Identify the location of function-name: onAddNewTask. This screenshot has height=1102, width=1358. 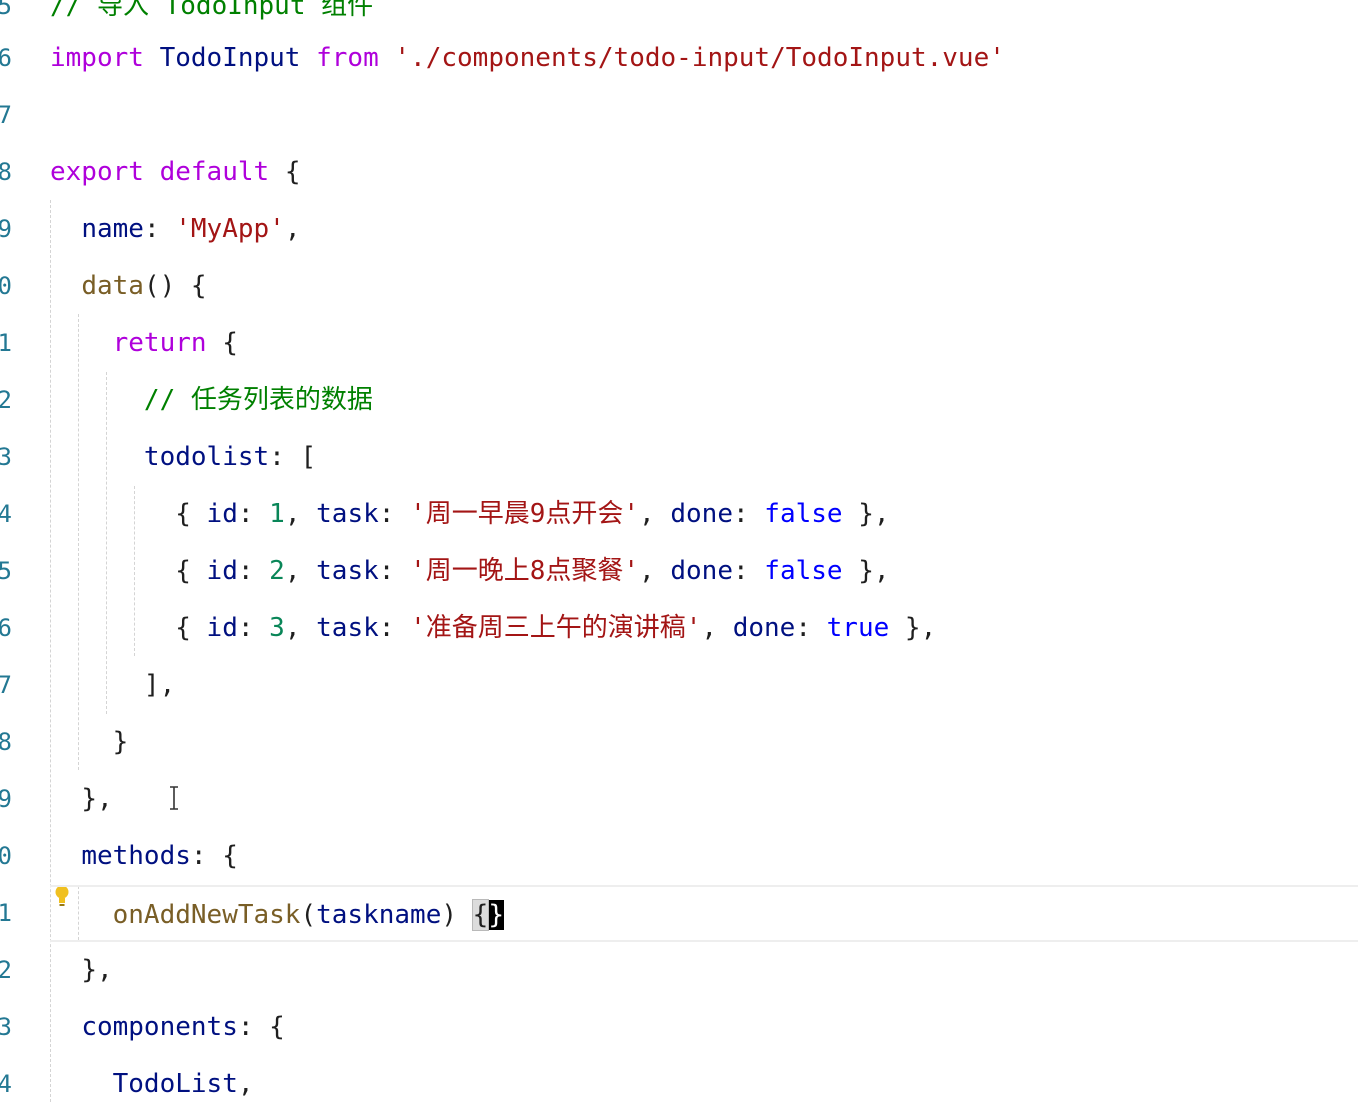
(206, 915).